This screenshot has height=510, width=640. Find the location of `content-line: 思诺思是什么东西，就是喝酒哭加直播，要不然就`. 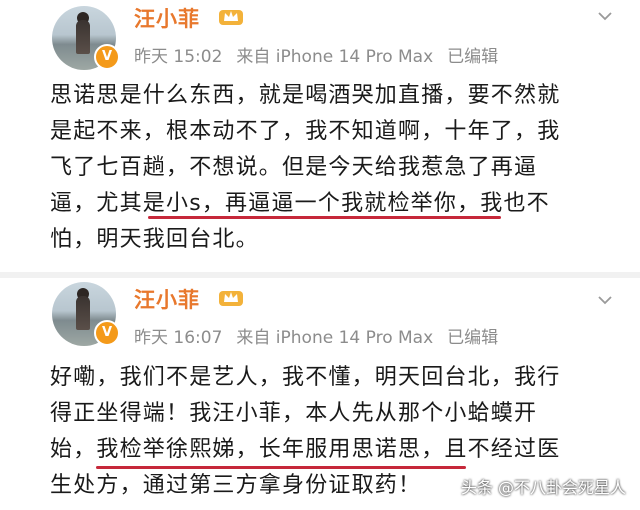

content-line: 思诺思是什么东西，就是喝酒哭加直播，要不然就 is located at coordinates (305, 95).